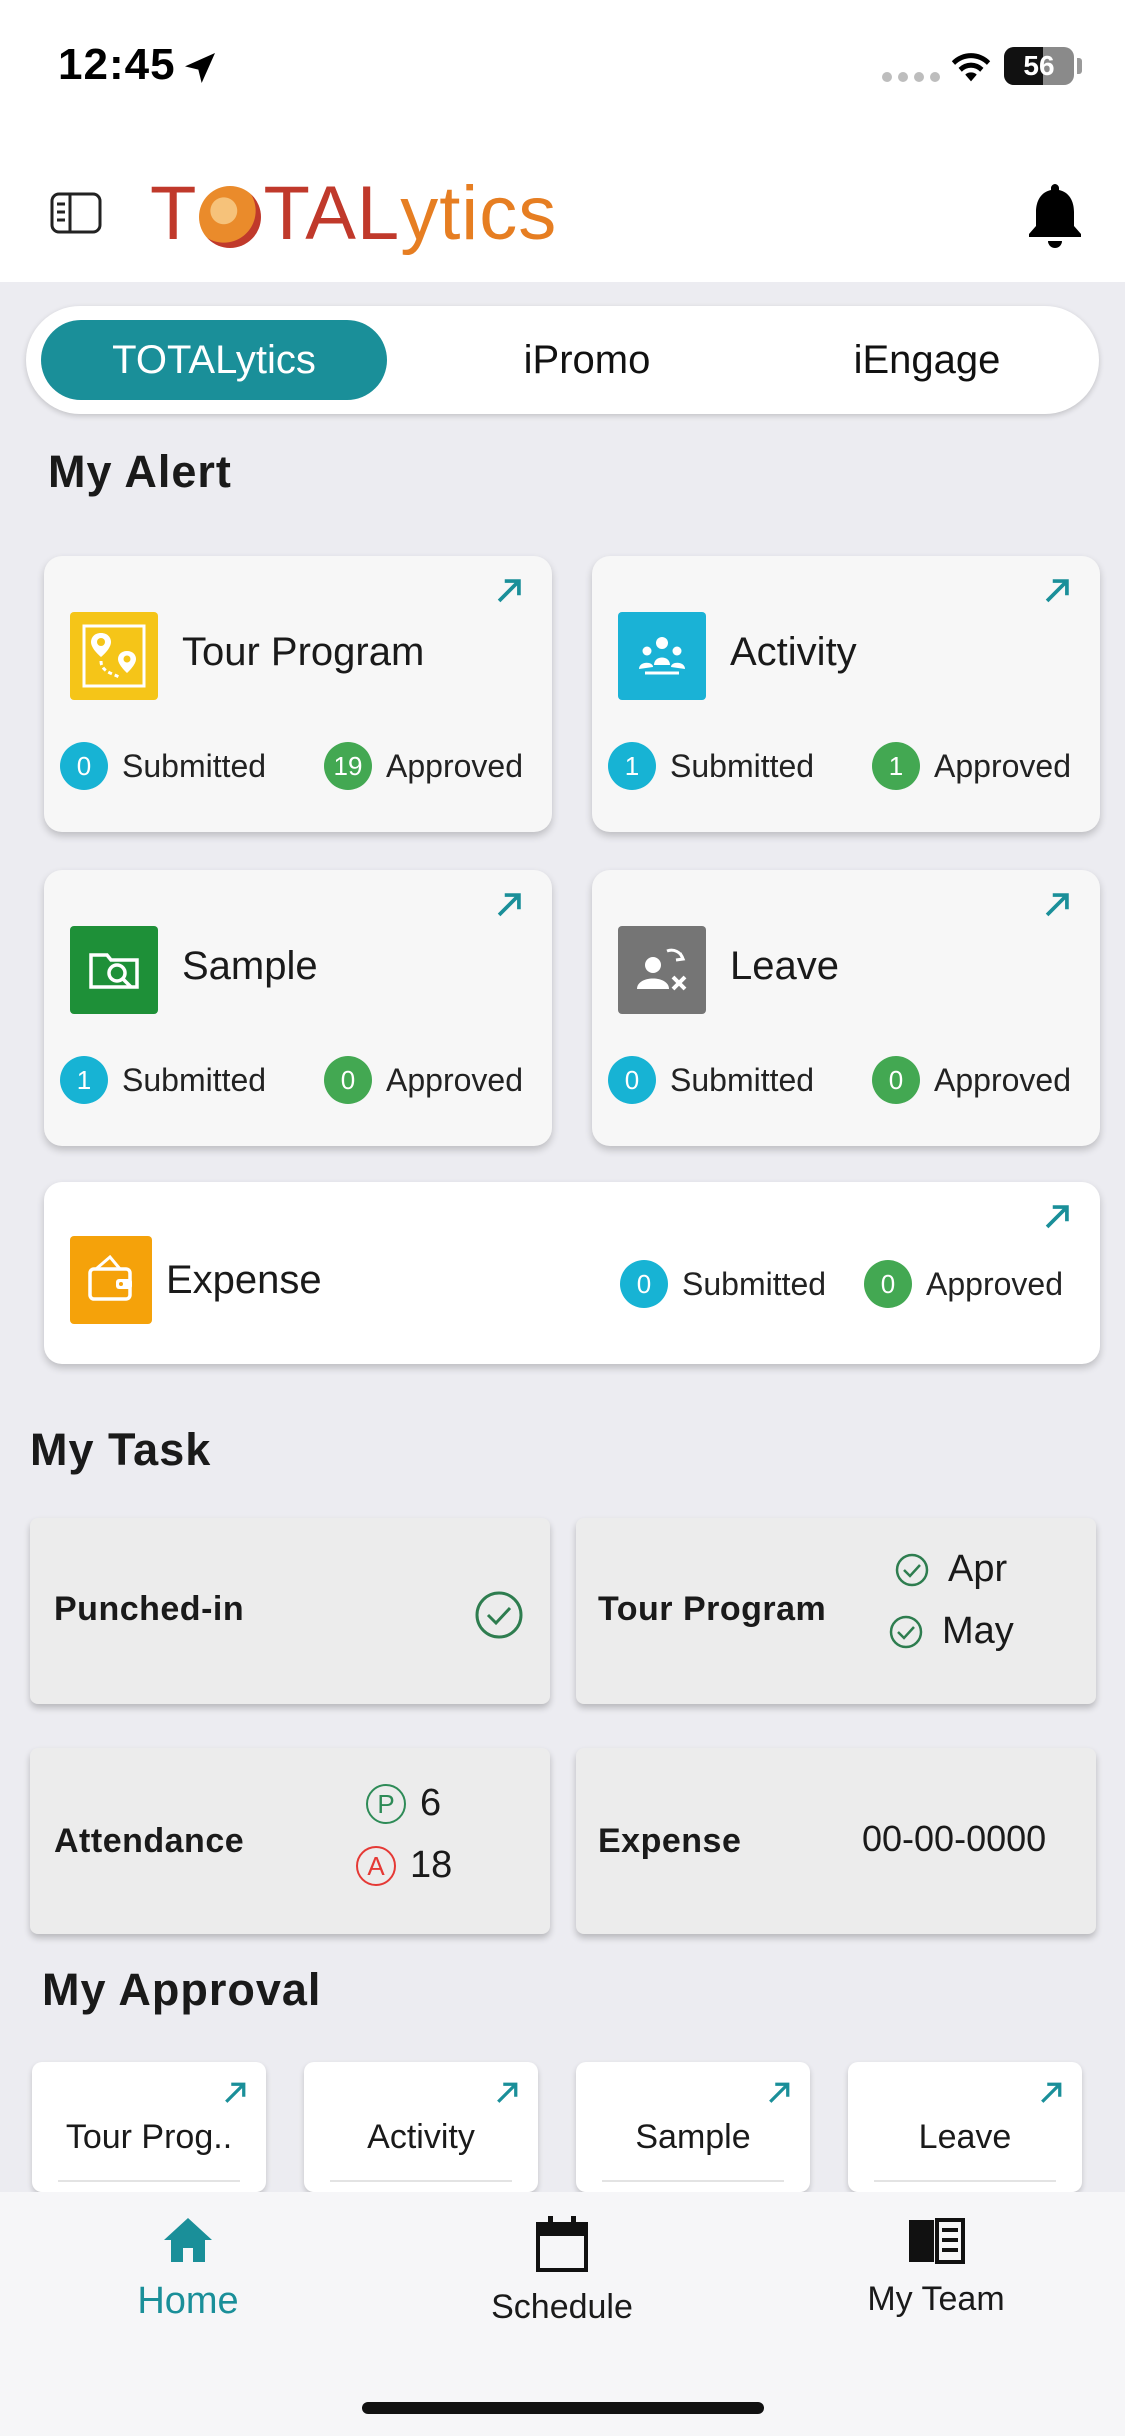 The image size is (1125, 2436). I want to click on people-activity-icon, so click(662, 656).